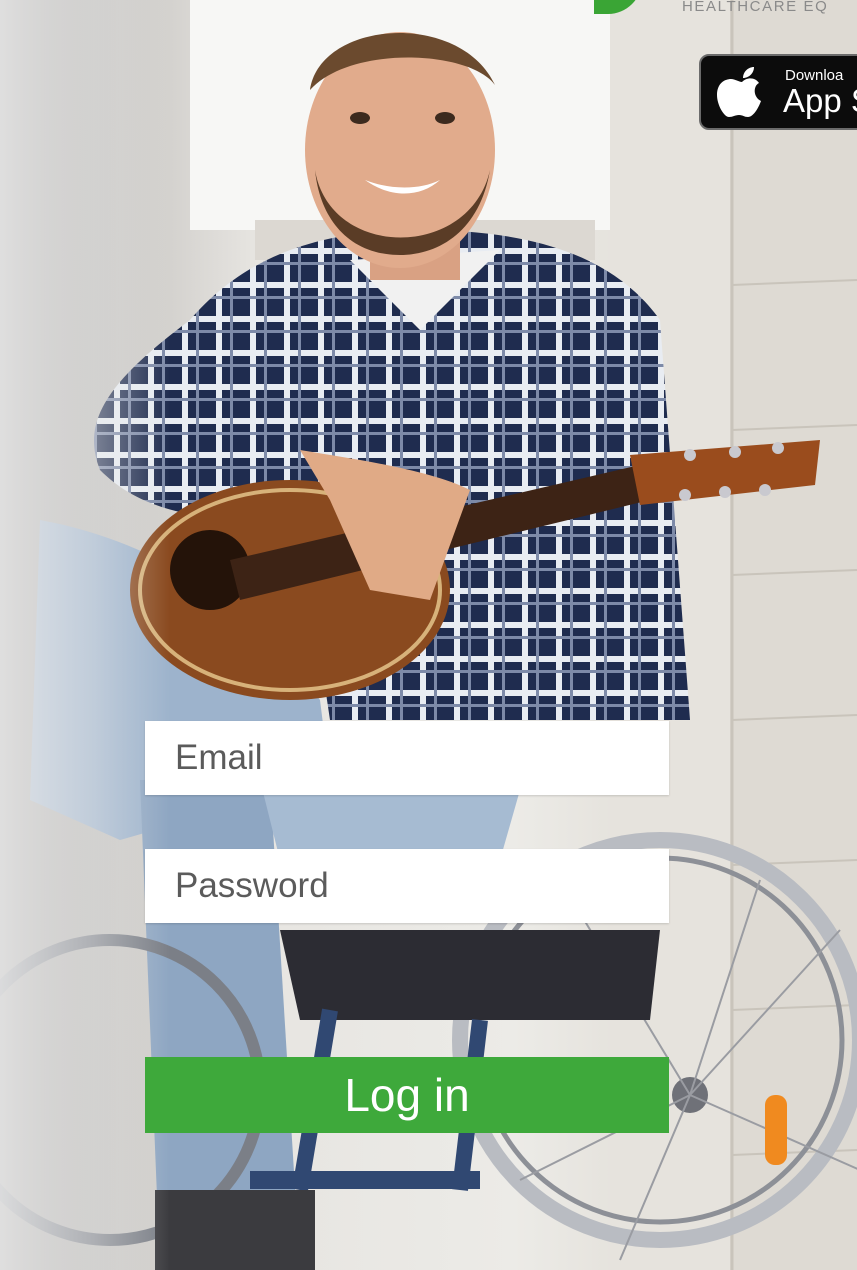 The height and width of the screenshot is (1270, 857). What do you see at coordinates (407, 1095) in the screenshot?
I see `login-button: Log in` at bounding box center [407, 1095].